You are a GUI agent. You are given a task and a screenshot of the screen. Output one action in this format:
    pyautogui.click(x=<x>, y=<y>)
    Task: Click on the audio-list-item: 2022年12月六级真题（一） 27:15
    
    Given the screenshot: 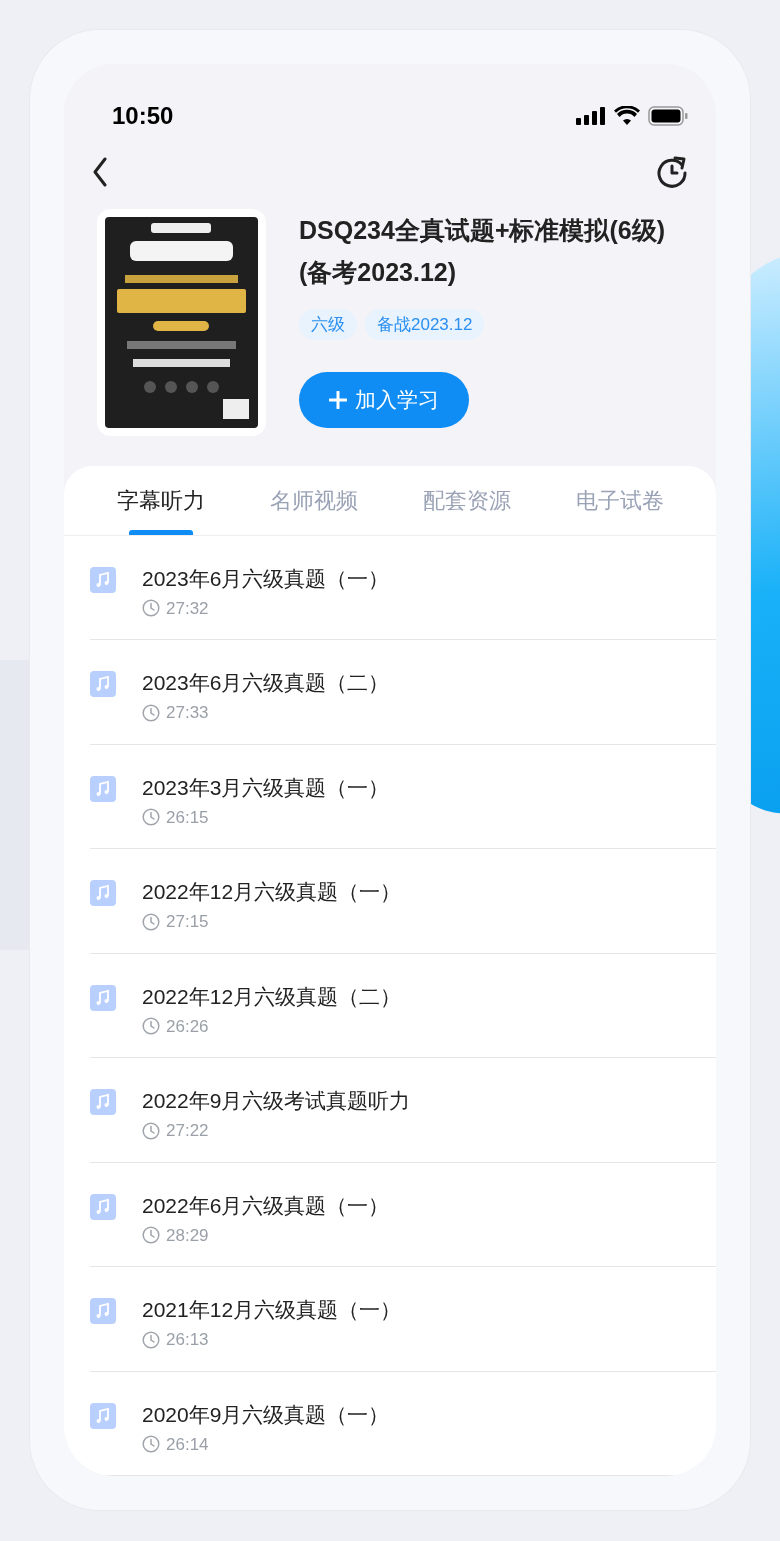 What is the action you would take?
    pyautogui.click(x=403, y=901)
    